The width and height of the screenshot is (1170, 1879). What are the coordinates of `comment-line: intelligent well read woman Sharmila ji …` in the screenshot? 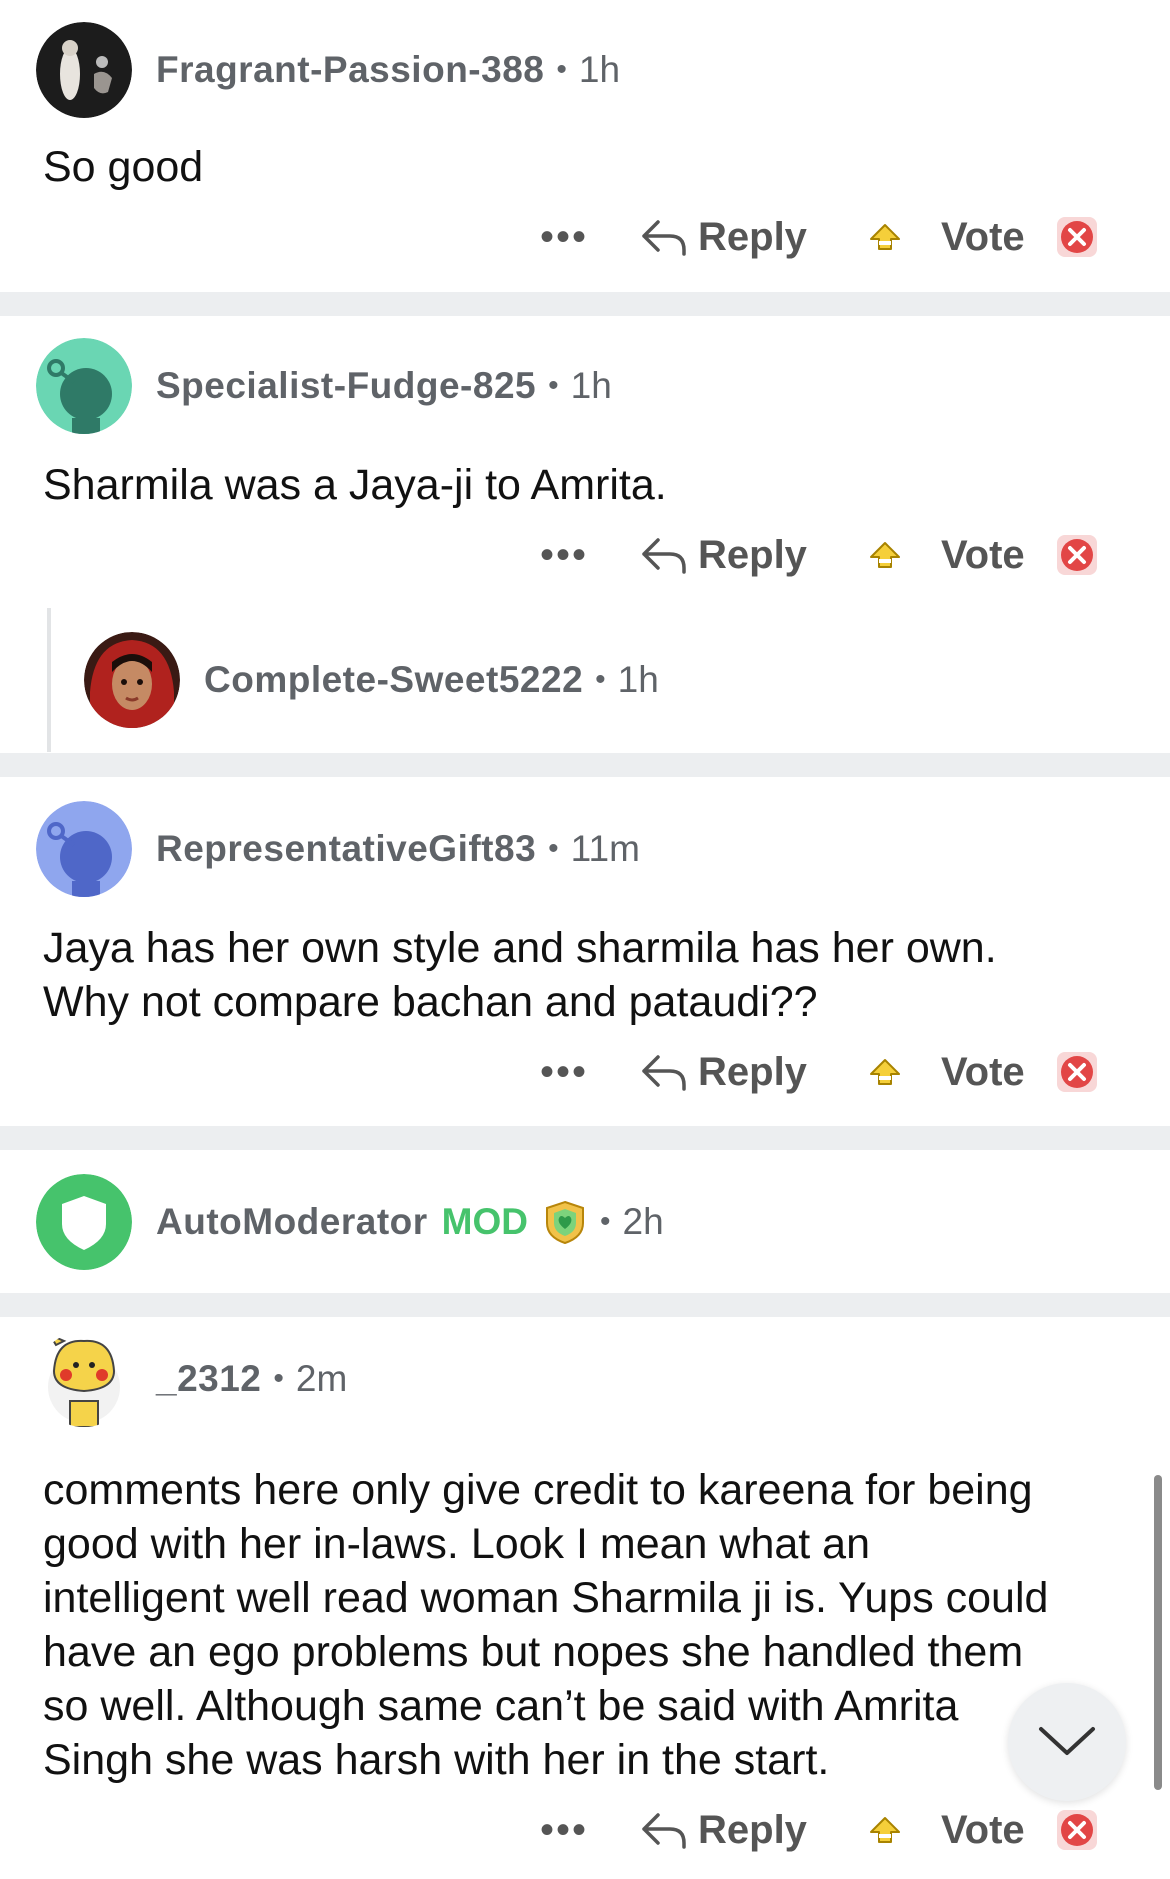 It's located at (546, 1598).